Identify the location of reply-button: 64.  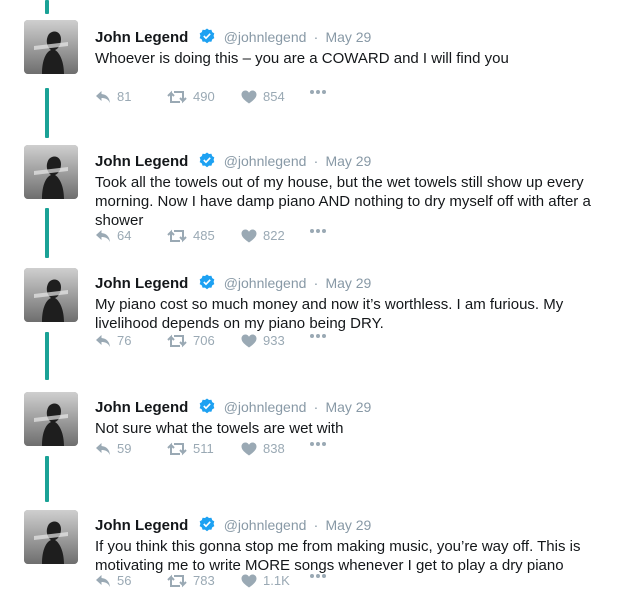
(113, 235).